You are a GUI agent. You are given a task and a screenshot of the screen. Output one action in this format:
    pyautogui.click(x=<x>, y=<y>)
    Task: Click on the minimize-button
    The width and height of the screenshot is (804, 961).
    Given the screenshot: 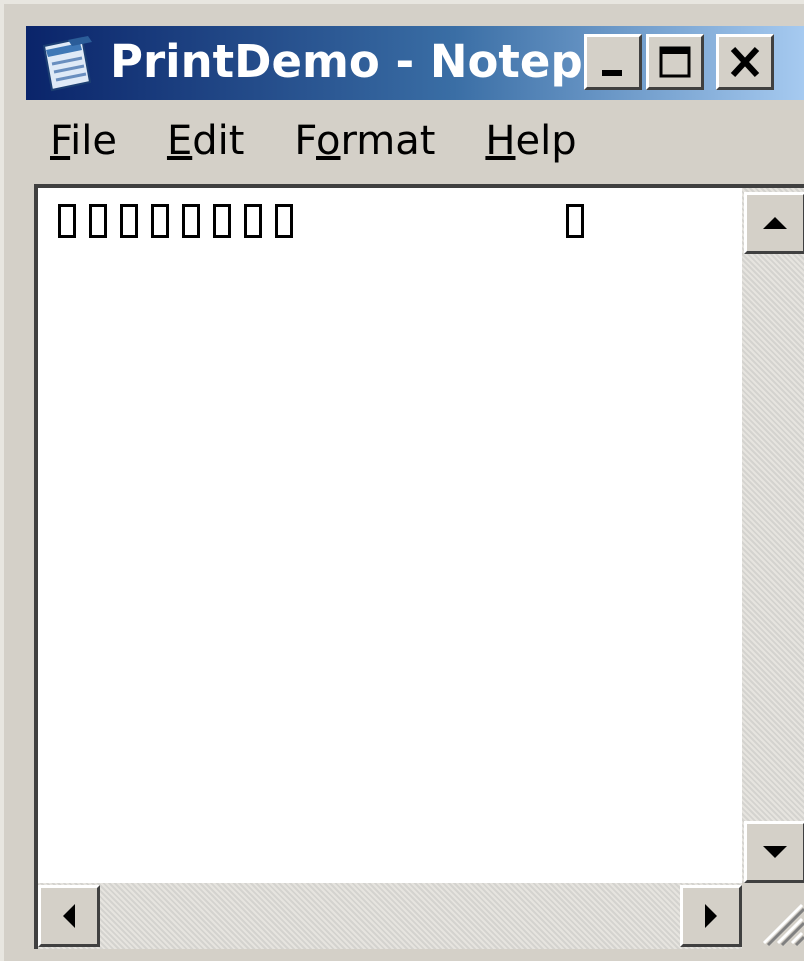 What is the action you would take?
    pyautogui.click(x=613, y=62)
    